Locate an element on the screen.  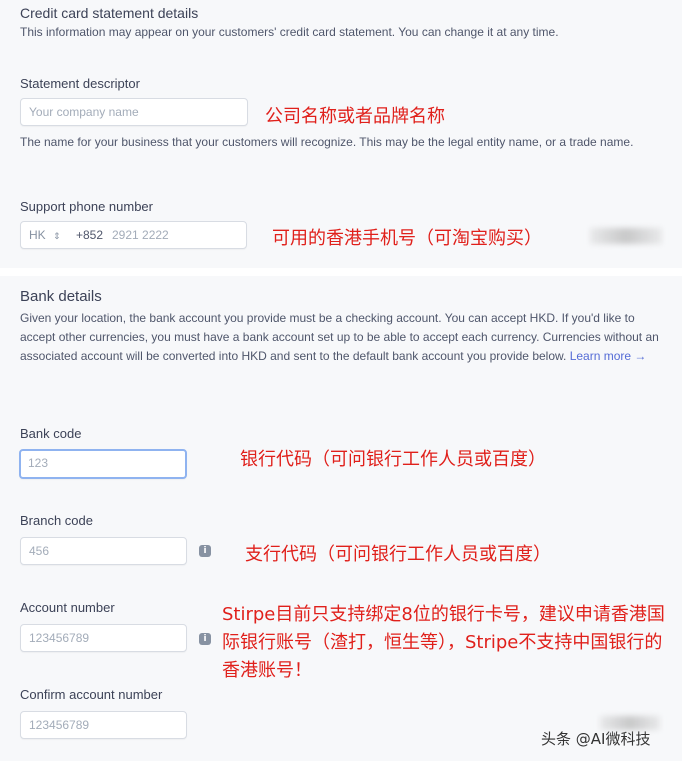
statement-descriptor-annotation: 公司名称或者品牌名称 is located at coordinates (355, 116).